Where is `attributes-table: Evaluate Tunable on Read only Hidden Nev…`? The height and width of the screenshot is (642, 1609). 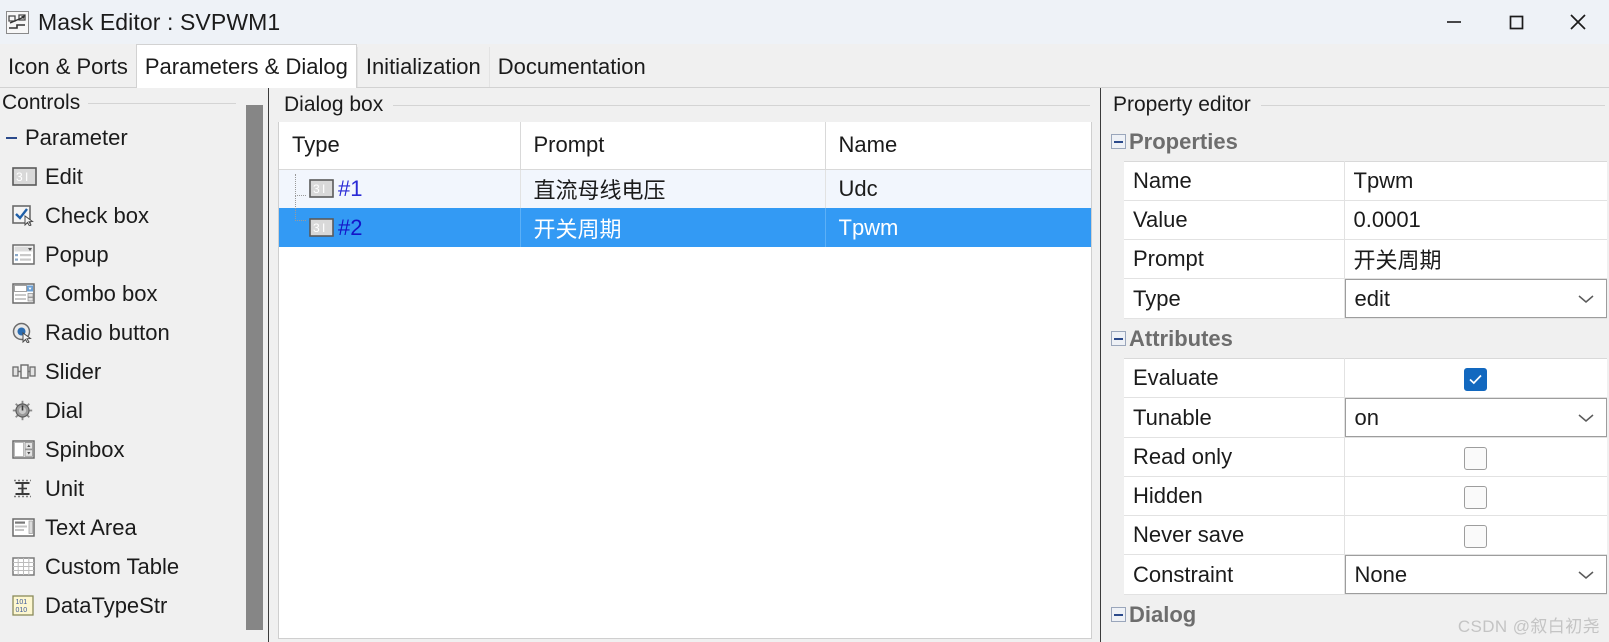
attributes-table: Evaluate Tunable on Read only Hidden Nev… is located at coordinates (1365, 476).